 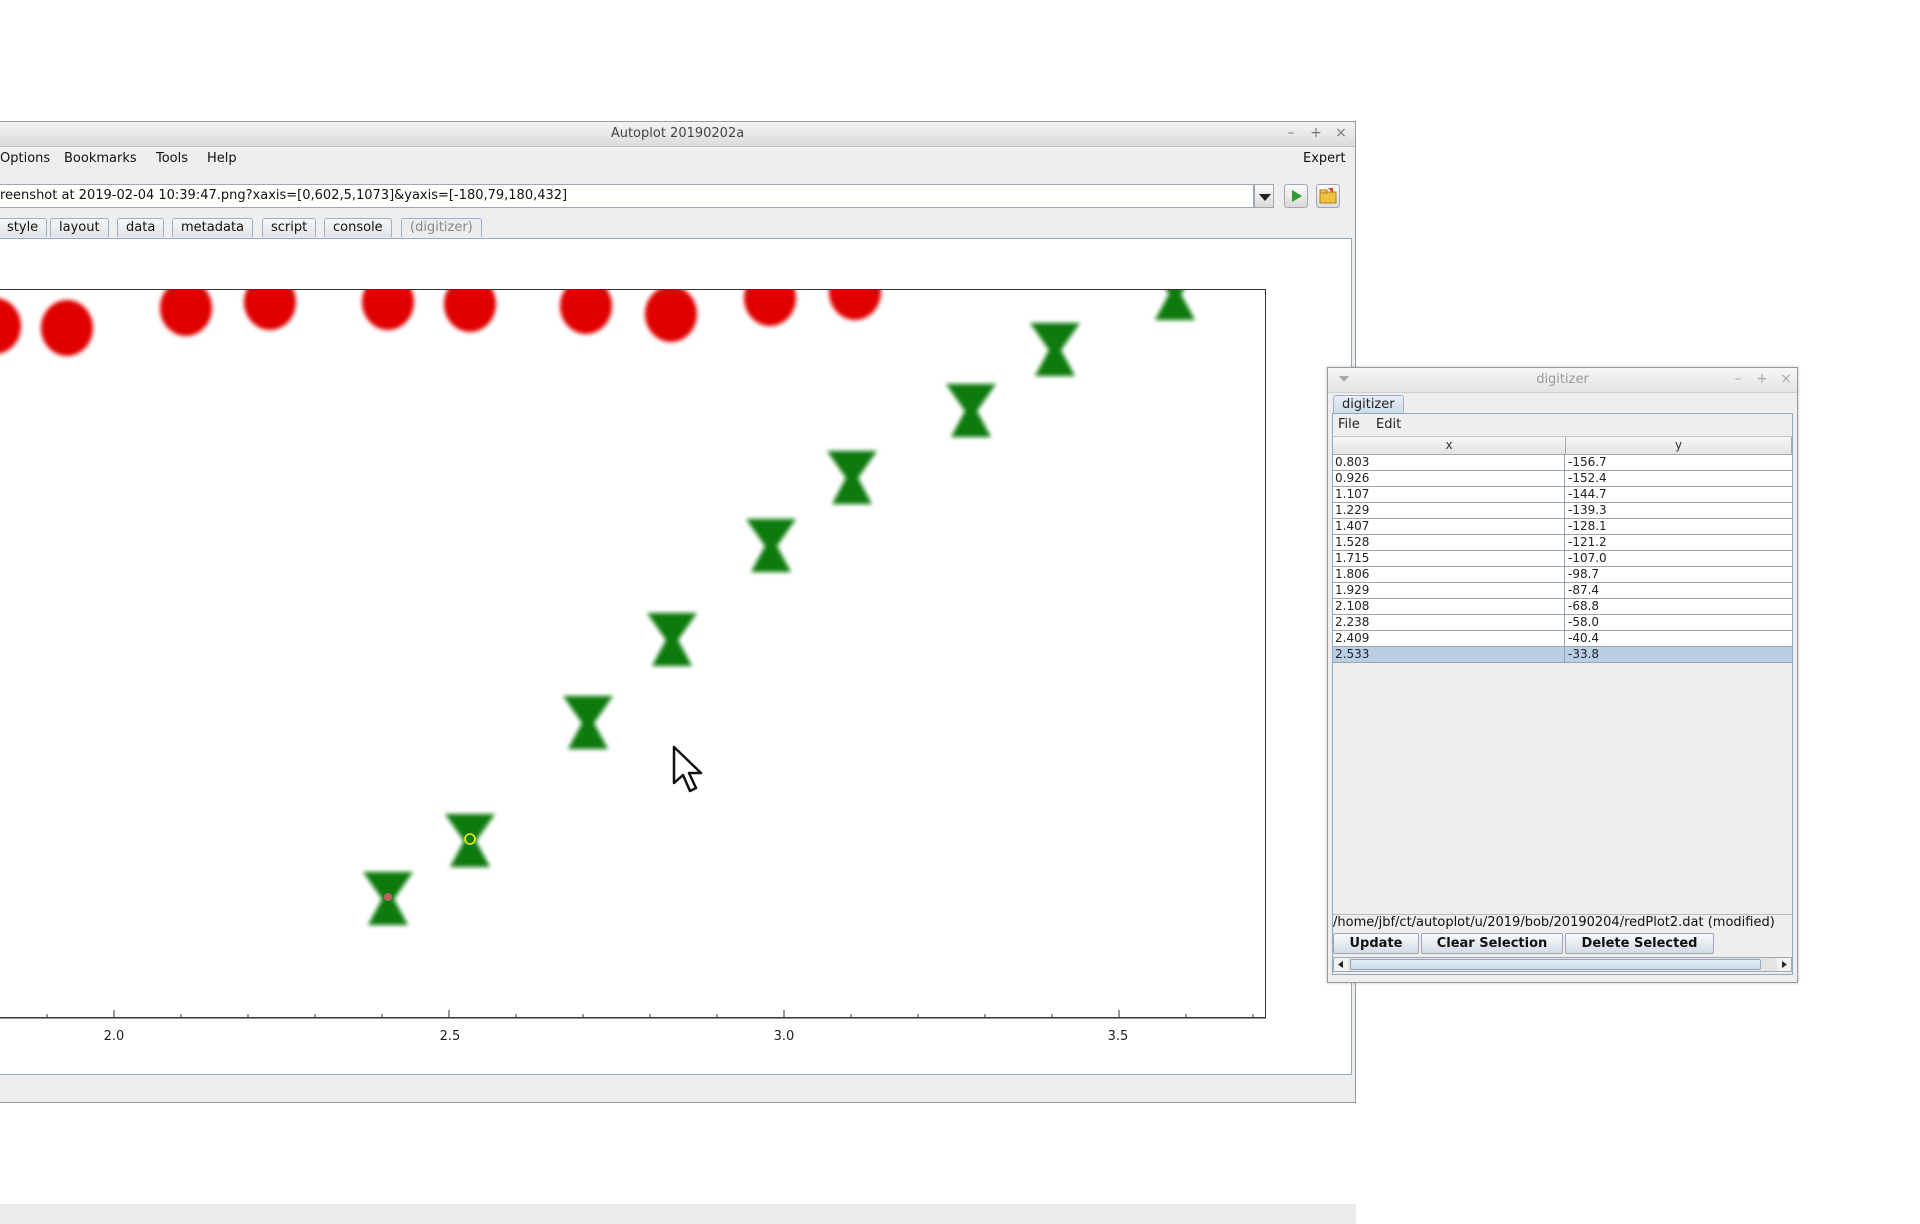 I want to click on cell-y: -144.7, so click(x=1587, y=494).